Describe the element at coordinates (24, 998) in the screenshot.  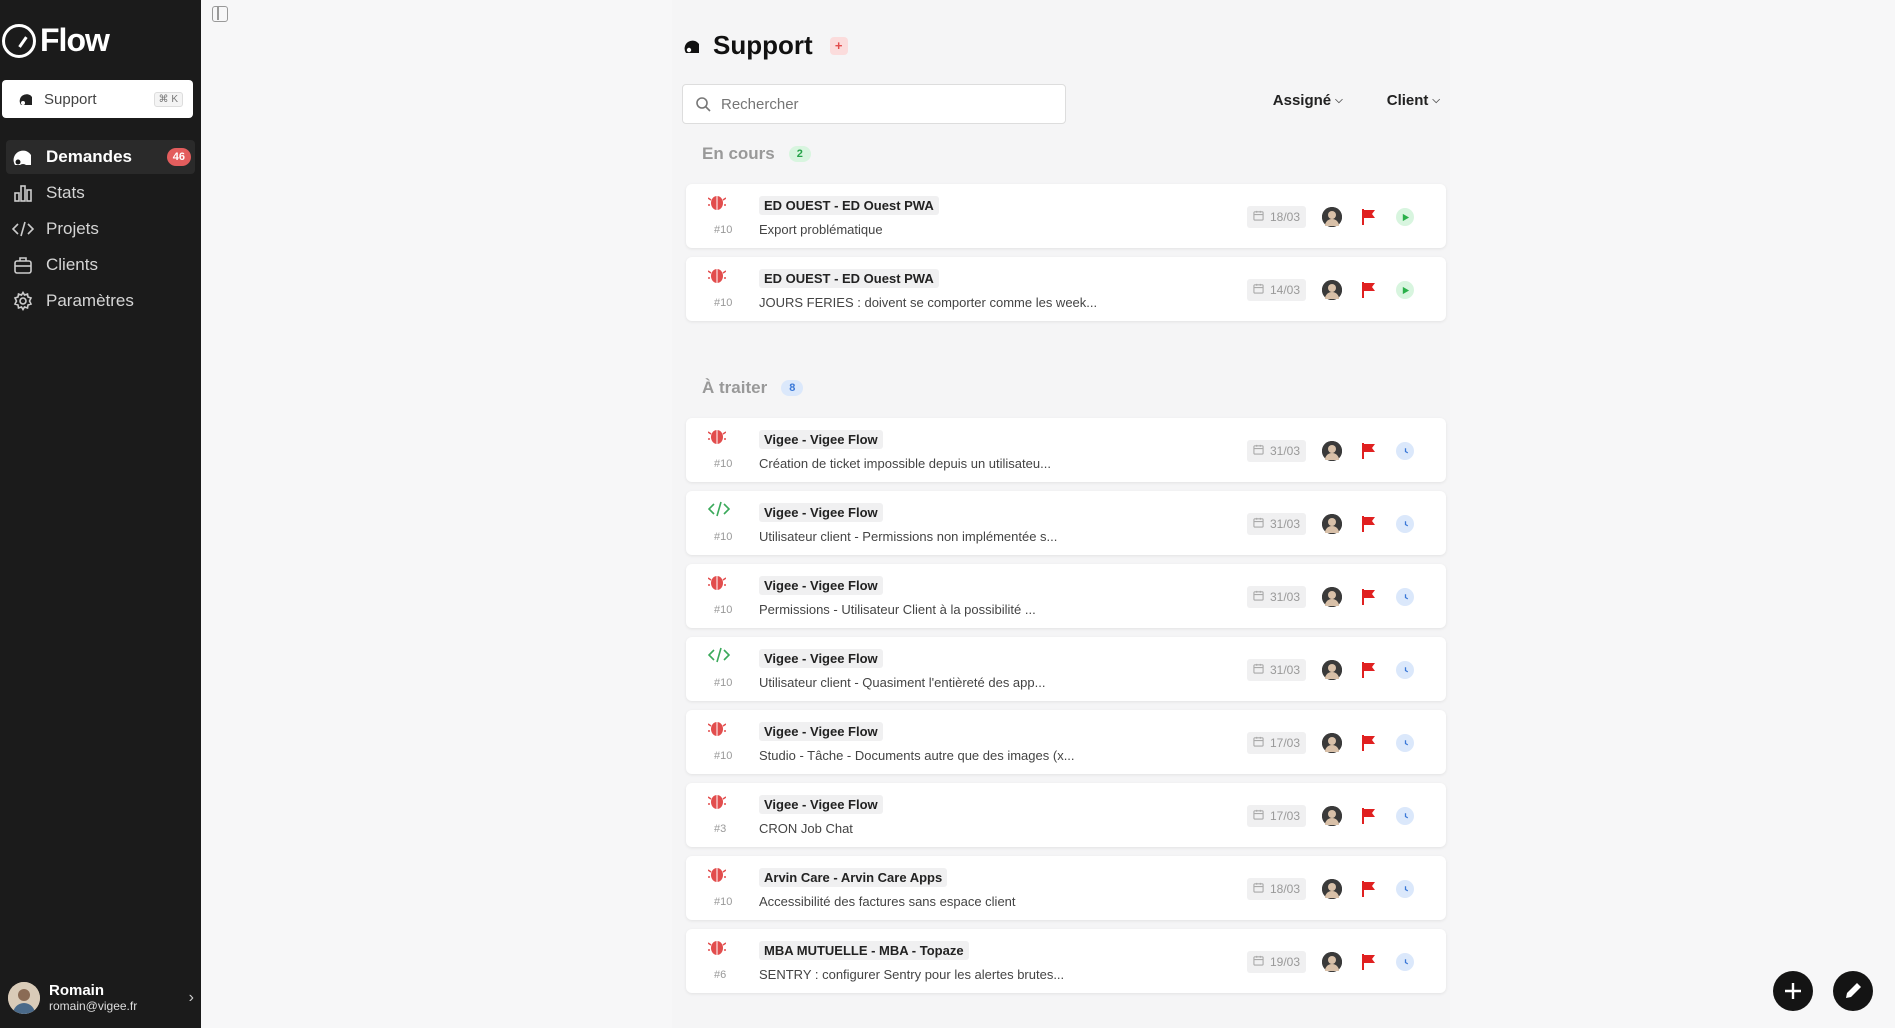
I see `avatar` at that location.